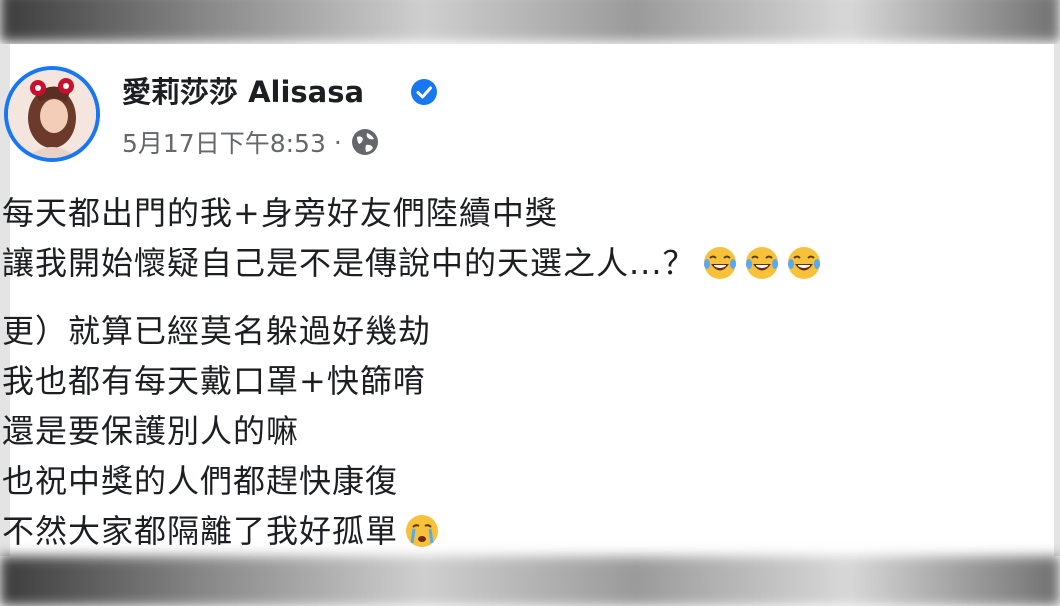  What do you see at coordinates (530, 21) in the screenshot?
I see `blurred-background-top` at bounding box center [530, 21].